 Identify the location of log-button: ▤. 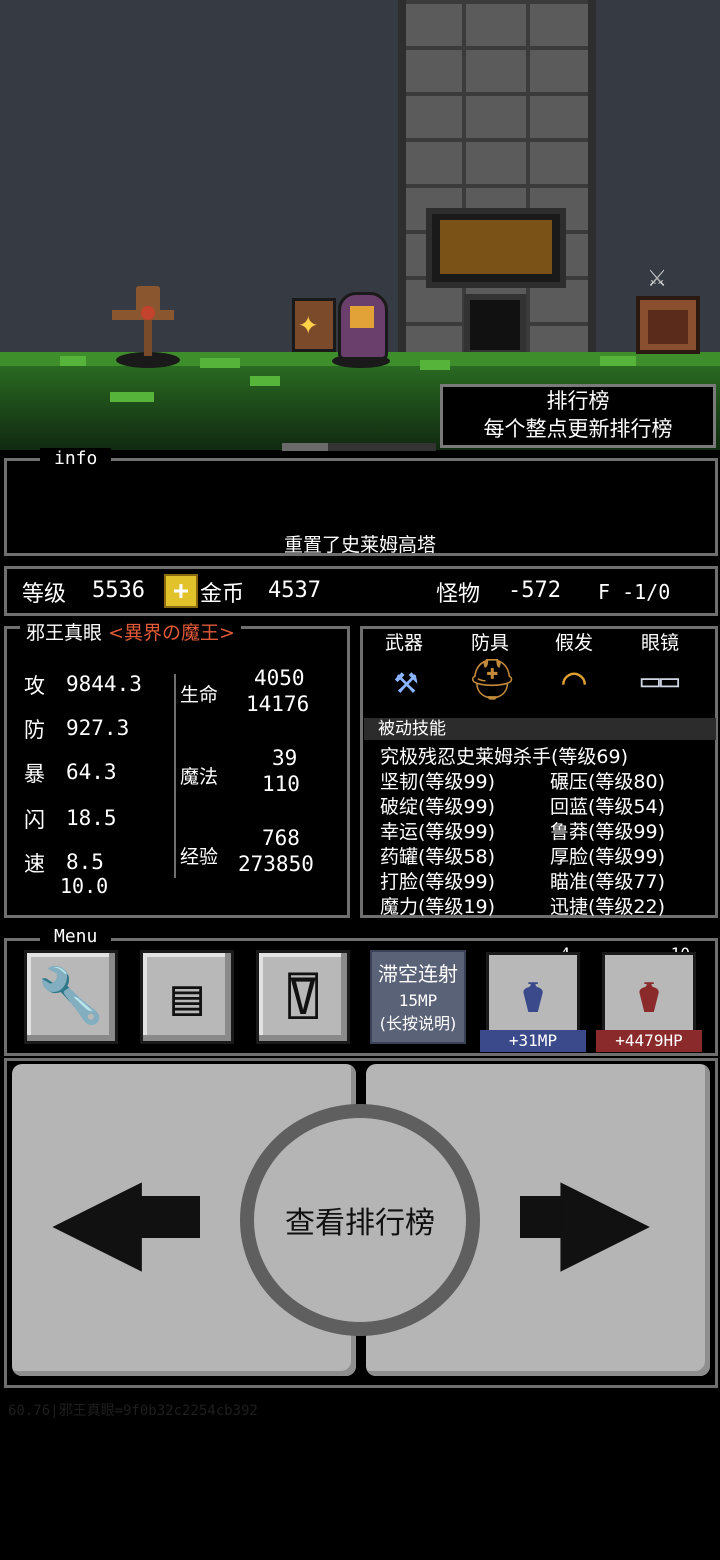
(187, 997).